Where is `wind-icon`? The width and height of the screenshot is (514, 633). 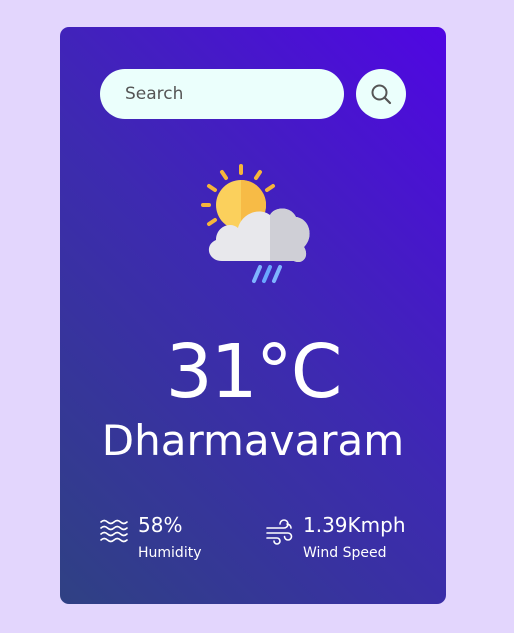 wind-icon is located at coordinates (279, 532).